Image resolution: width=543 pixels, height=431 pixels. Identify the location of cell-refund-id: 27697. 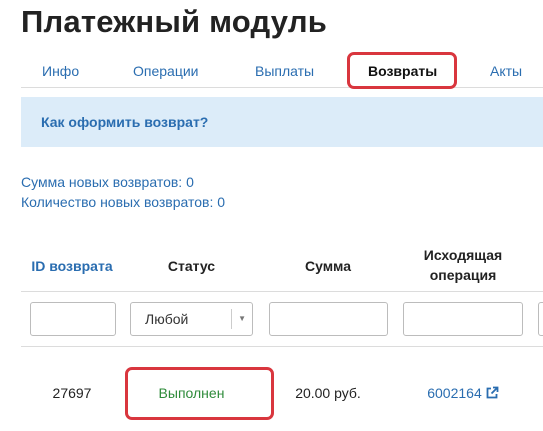
(72, 393).